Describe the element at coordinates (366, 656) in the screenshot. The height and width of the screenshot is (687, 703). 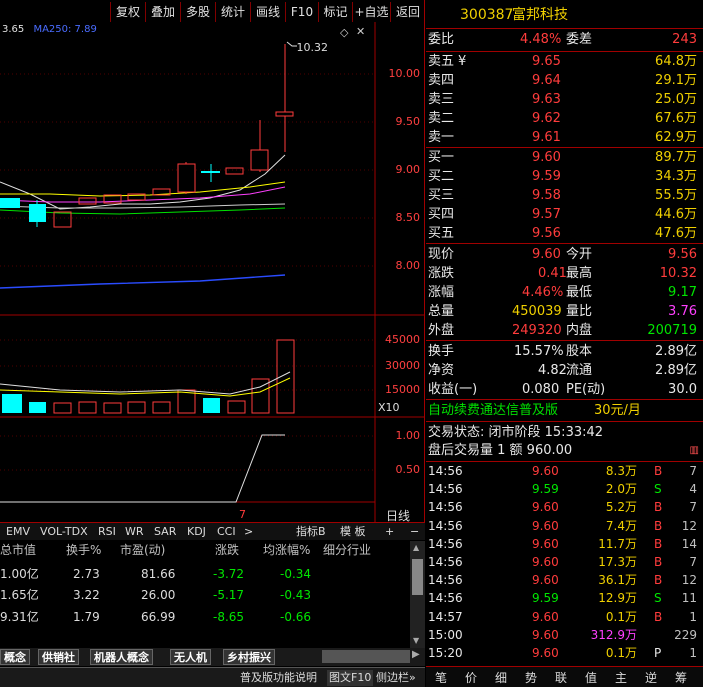
I see `horizontal-scrollbar` at that location.